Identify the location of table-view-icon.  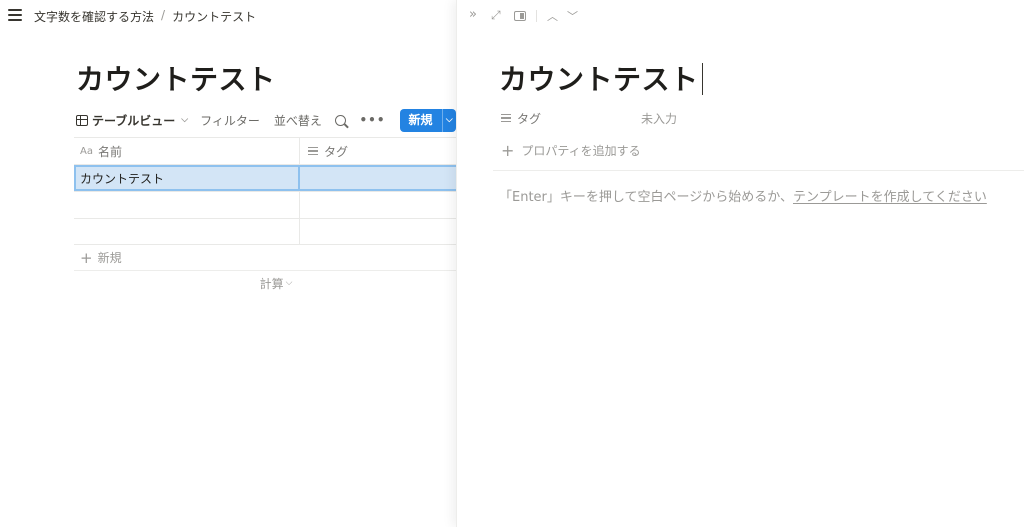
(82, 120).